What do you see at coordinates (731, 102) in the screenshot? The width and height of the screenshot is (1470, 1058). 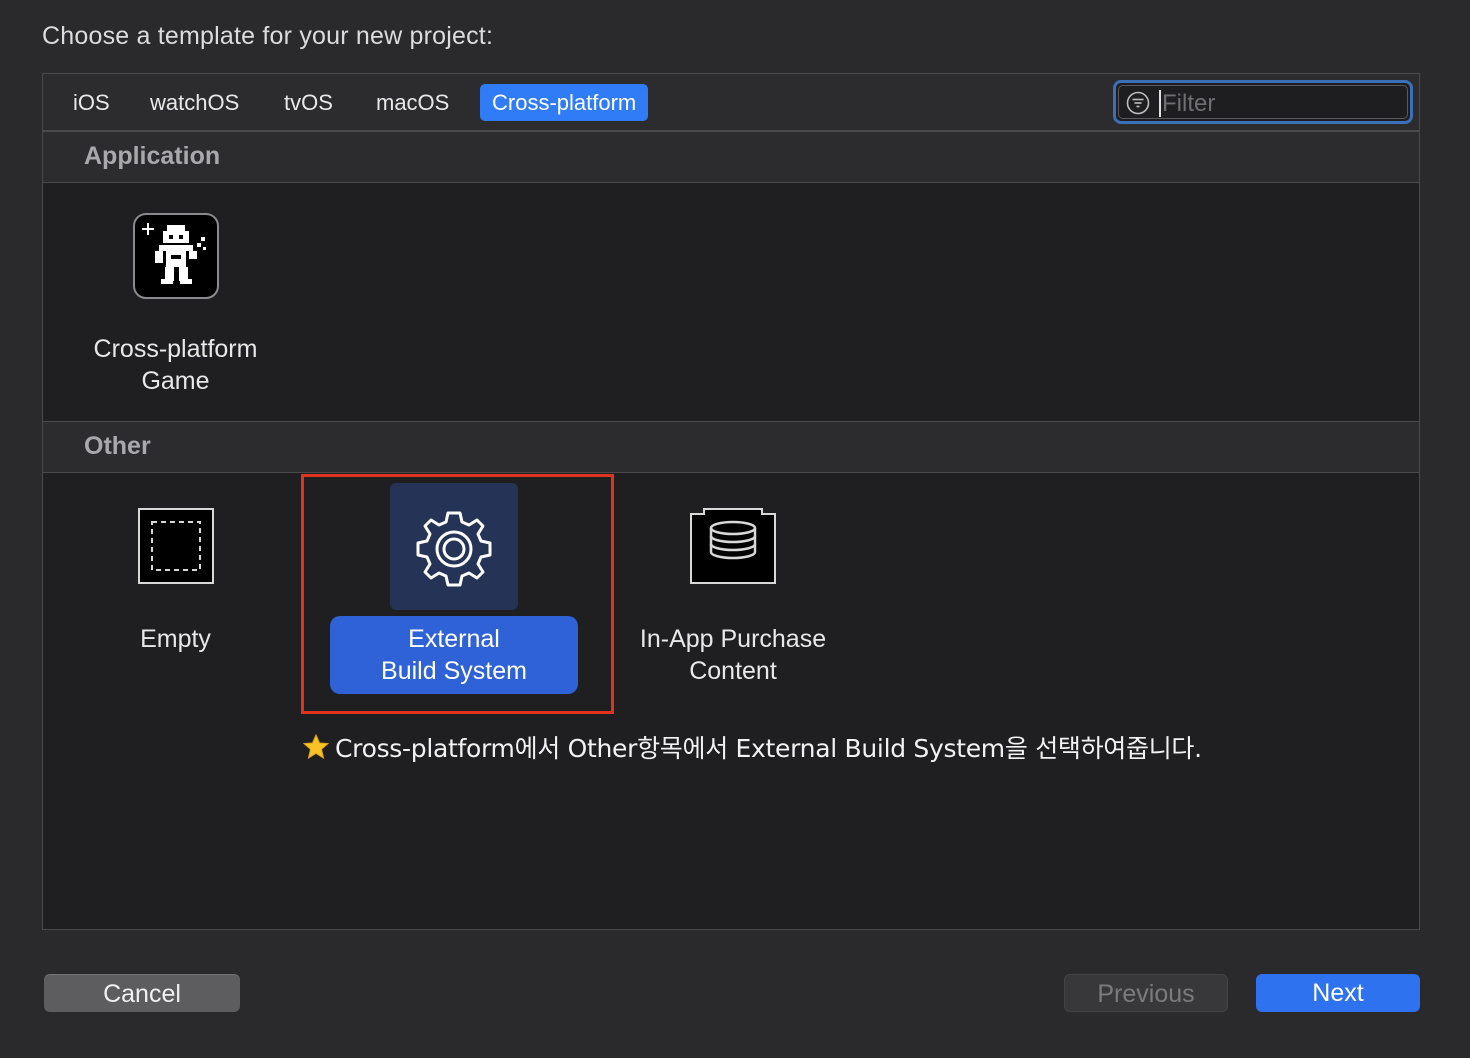 I see `platform-tabbar: iOS watchOS tvOS macOS Cross-platform` at bounding box center [731, 102].